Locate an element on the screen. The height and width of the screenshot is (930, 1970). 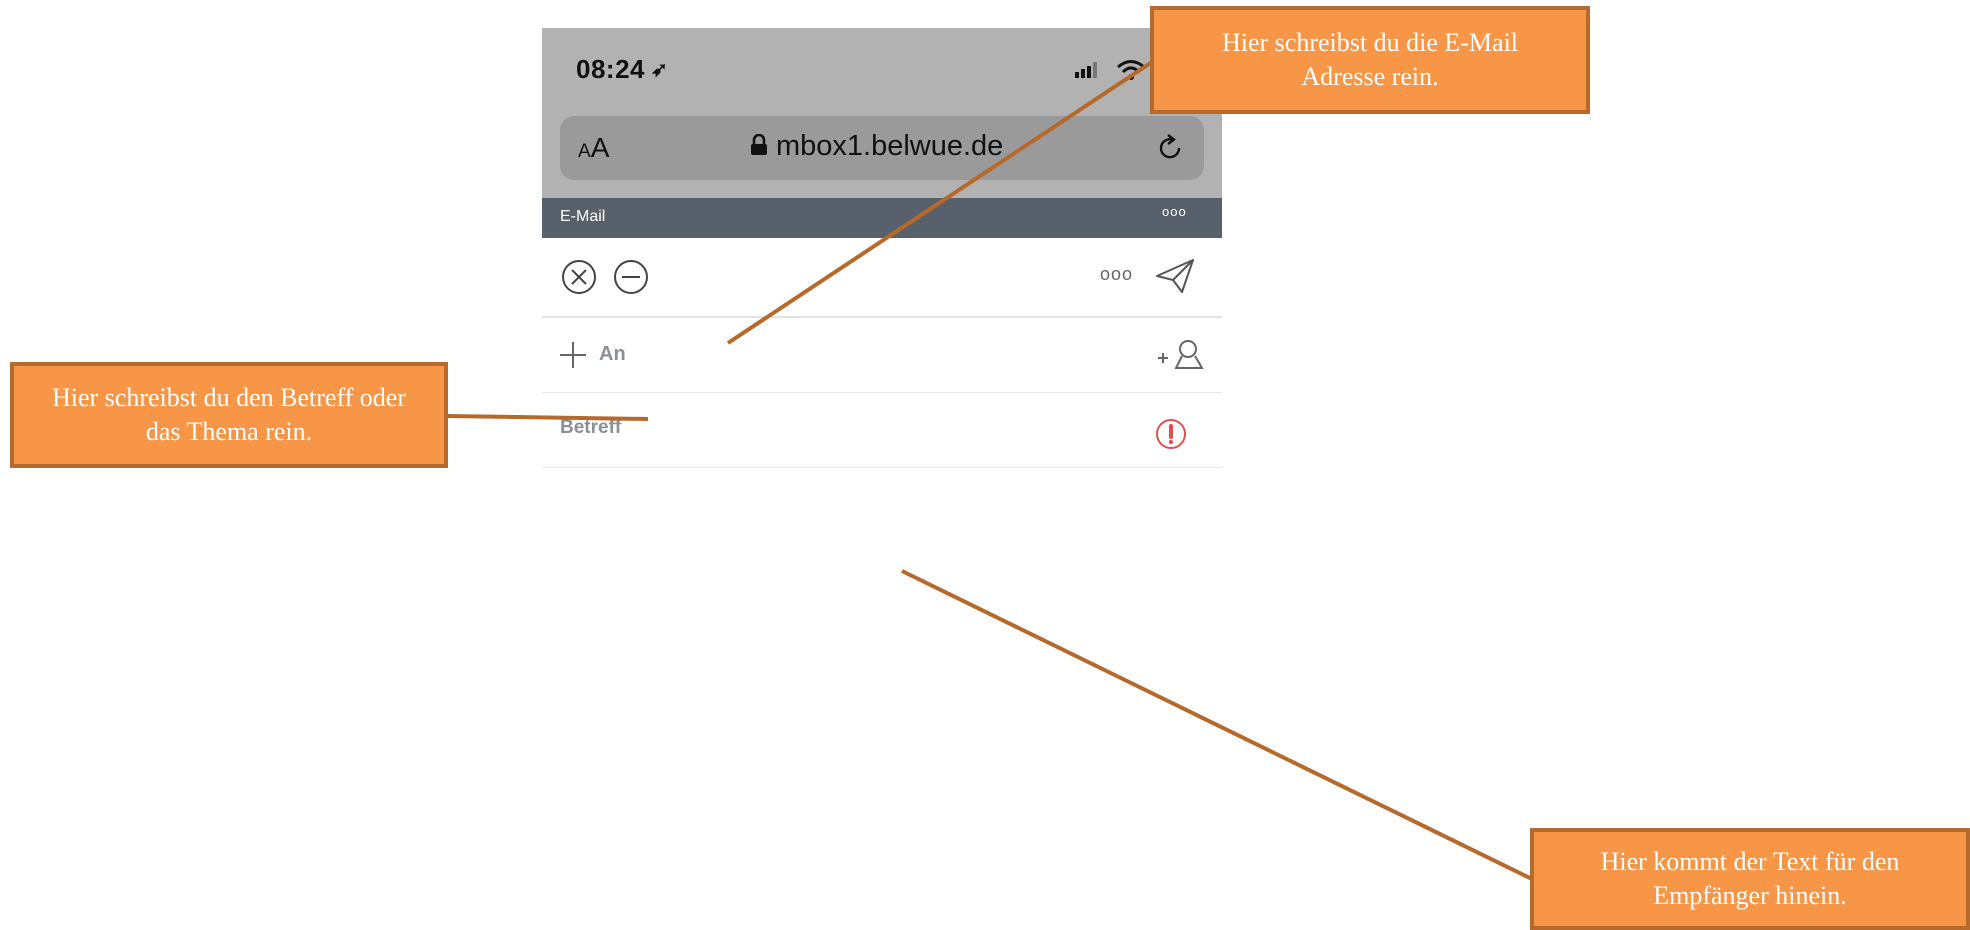
status-bar: 08:24 ➶ AA mbox1.belwue.de is located at coordinates (882, 113).